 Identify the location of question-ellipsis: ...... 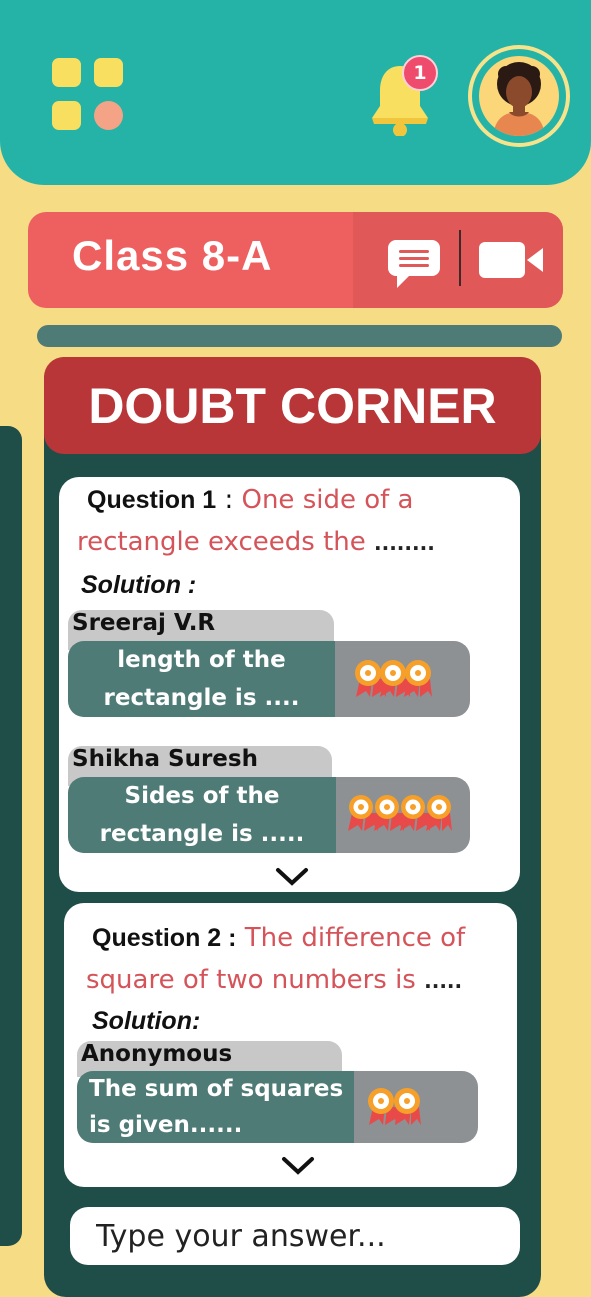
(443, 981).